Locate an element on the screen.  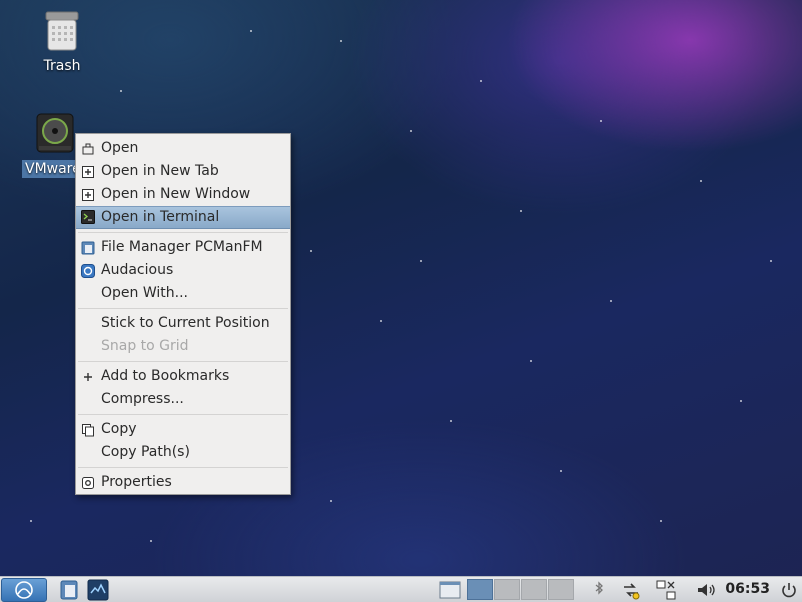
open-folder-icon is located at coordinates (88, 148).